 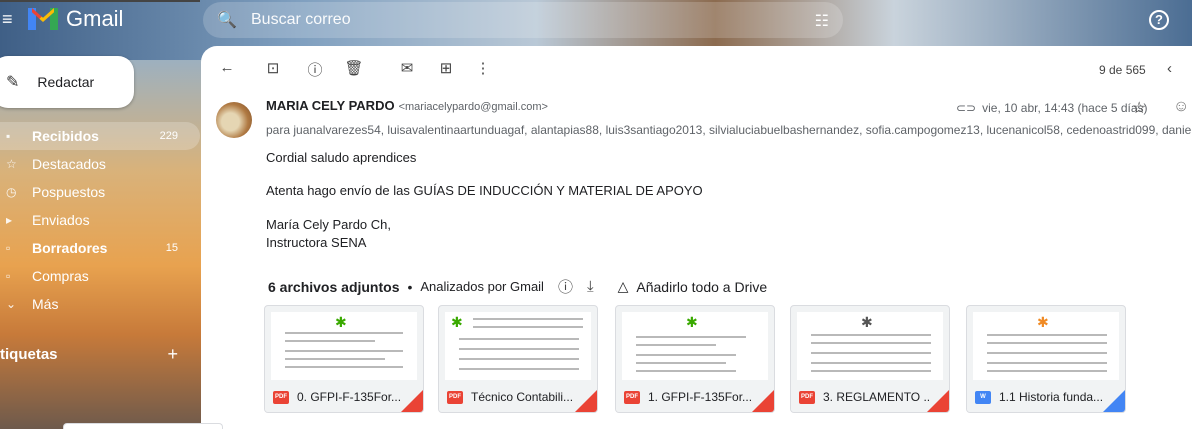 I want to click on unread-count: 229, so click(x=168, y=136).